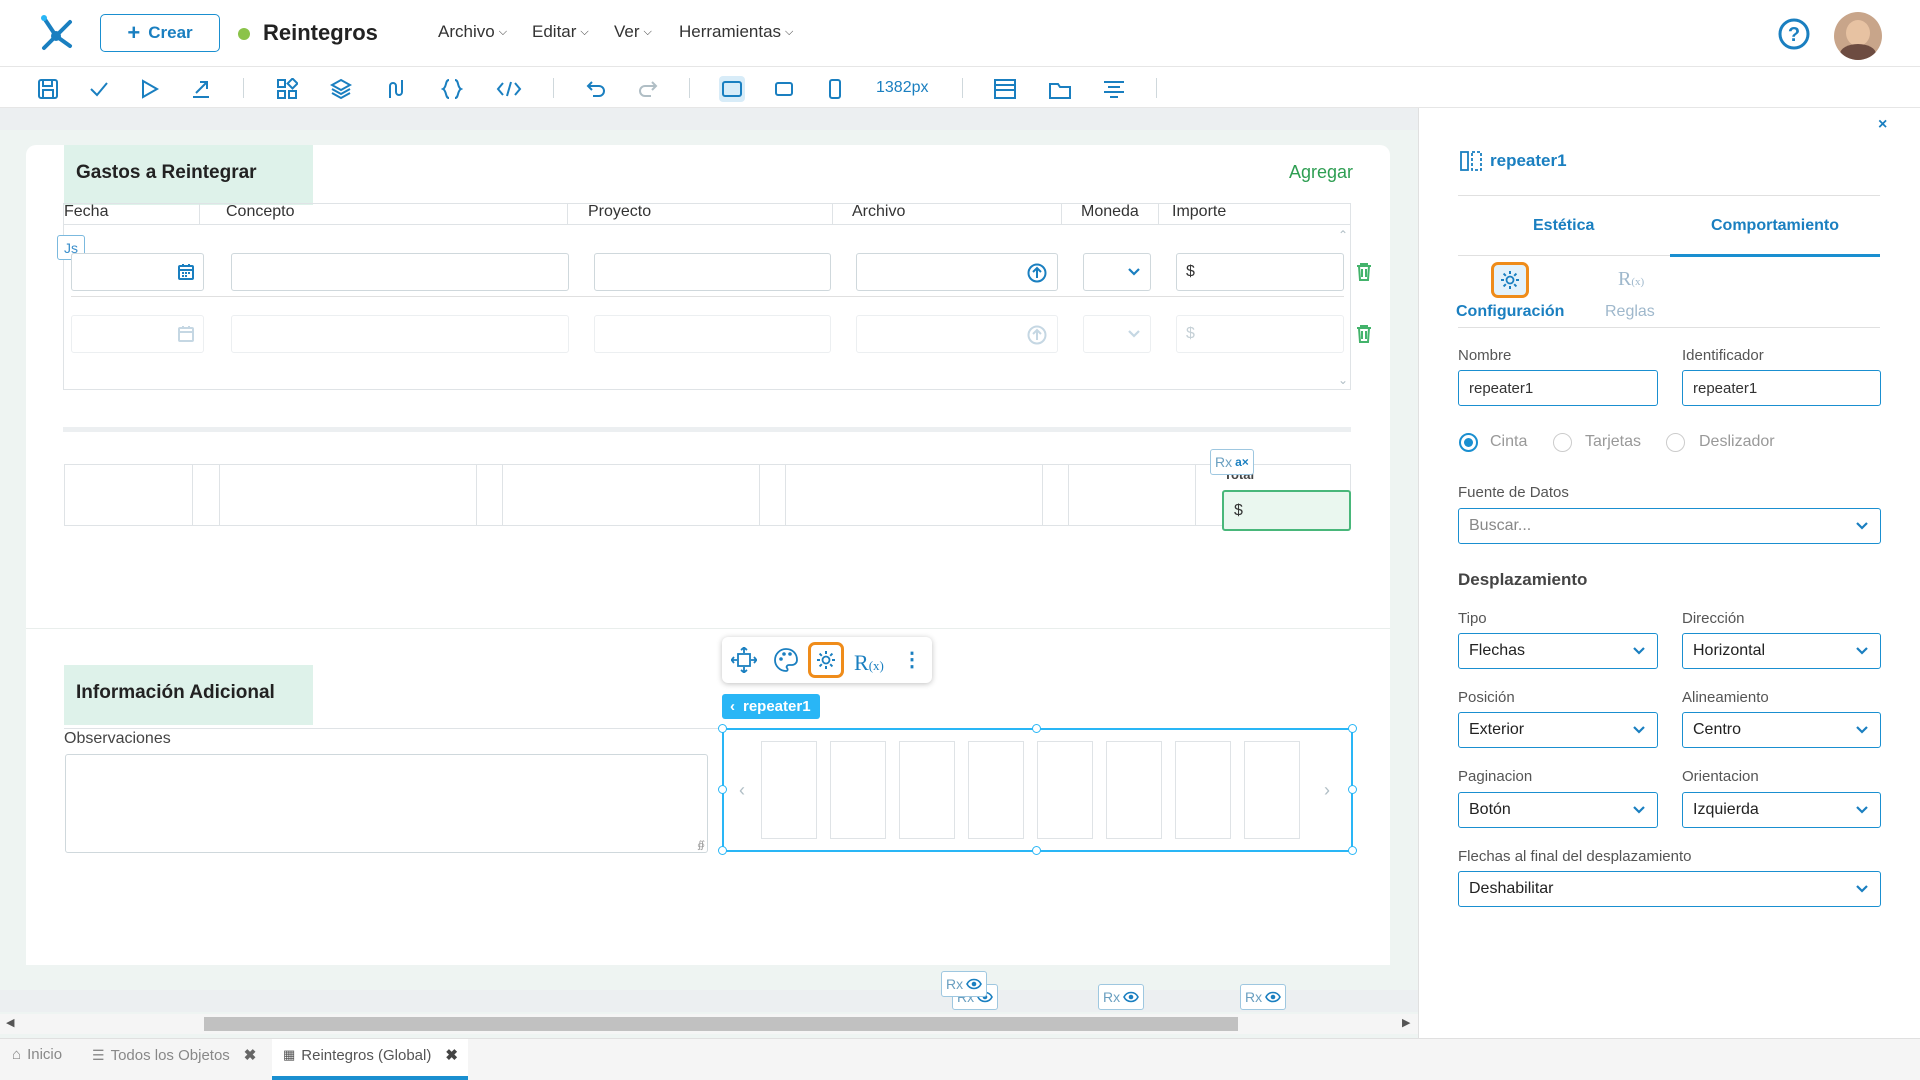 Image resolution: width=1920 pixels, height=1080 pixels. Describe the element at coordinates (186, 272) in the screenshot. I see `calendar-icon` at that location.